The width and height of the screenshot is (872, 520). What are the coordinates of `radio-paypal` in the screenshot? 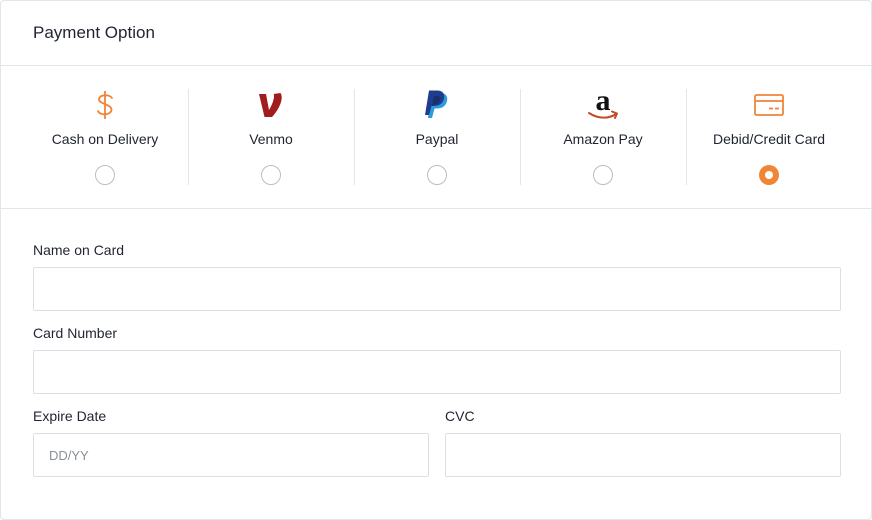 It's located at (437, 175).